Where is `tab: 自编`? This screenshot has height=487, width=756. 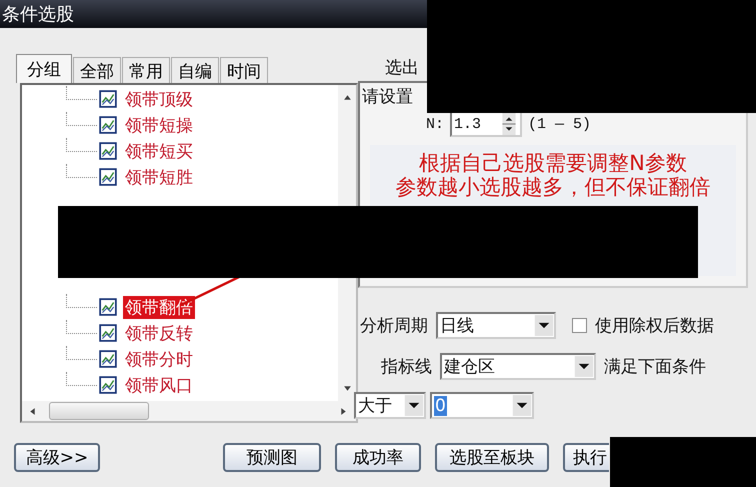 tab: 自编 is located at coordinates (195, 70).